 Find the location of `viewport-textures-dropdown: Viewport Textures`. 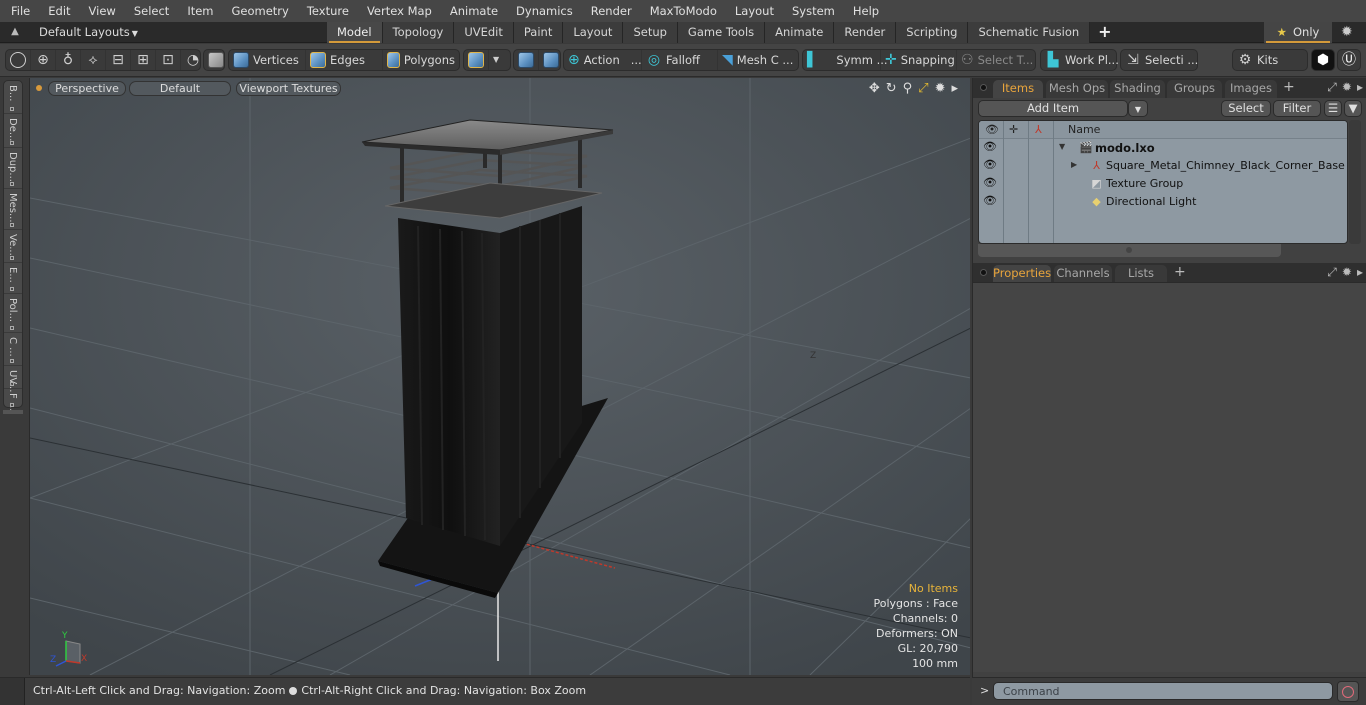

viewport-textures-dropdown: Viewport Textures is located at coordinates (288, 88).